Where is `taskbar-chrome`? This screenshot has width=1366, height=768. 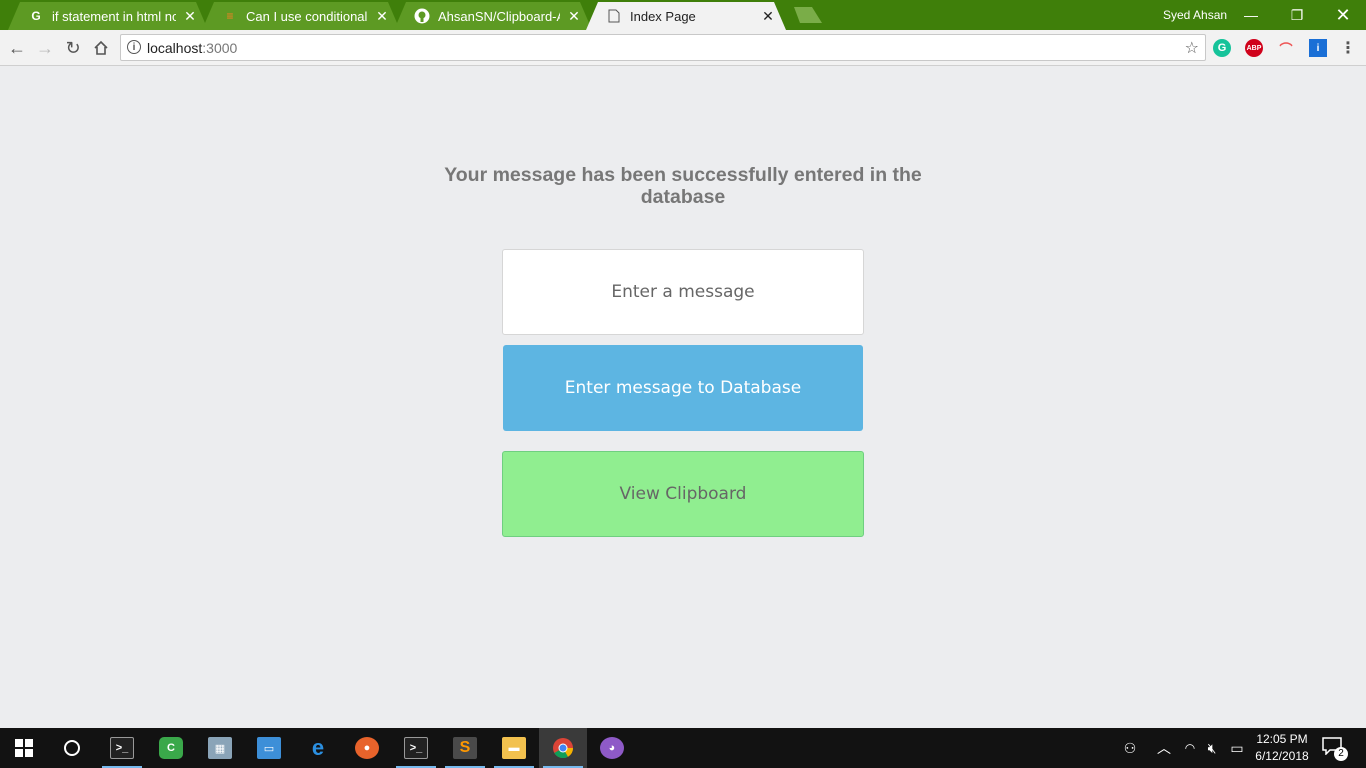
taskbar-chrome is located at coordinates (563, 748).